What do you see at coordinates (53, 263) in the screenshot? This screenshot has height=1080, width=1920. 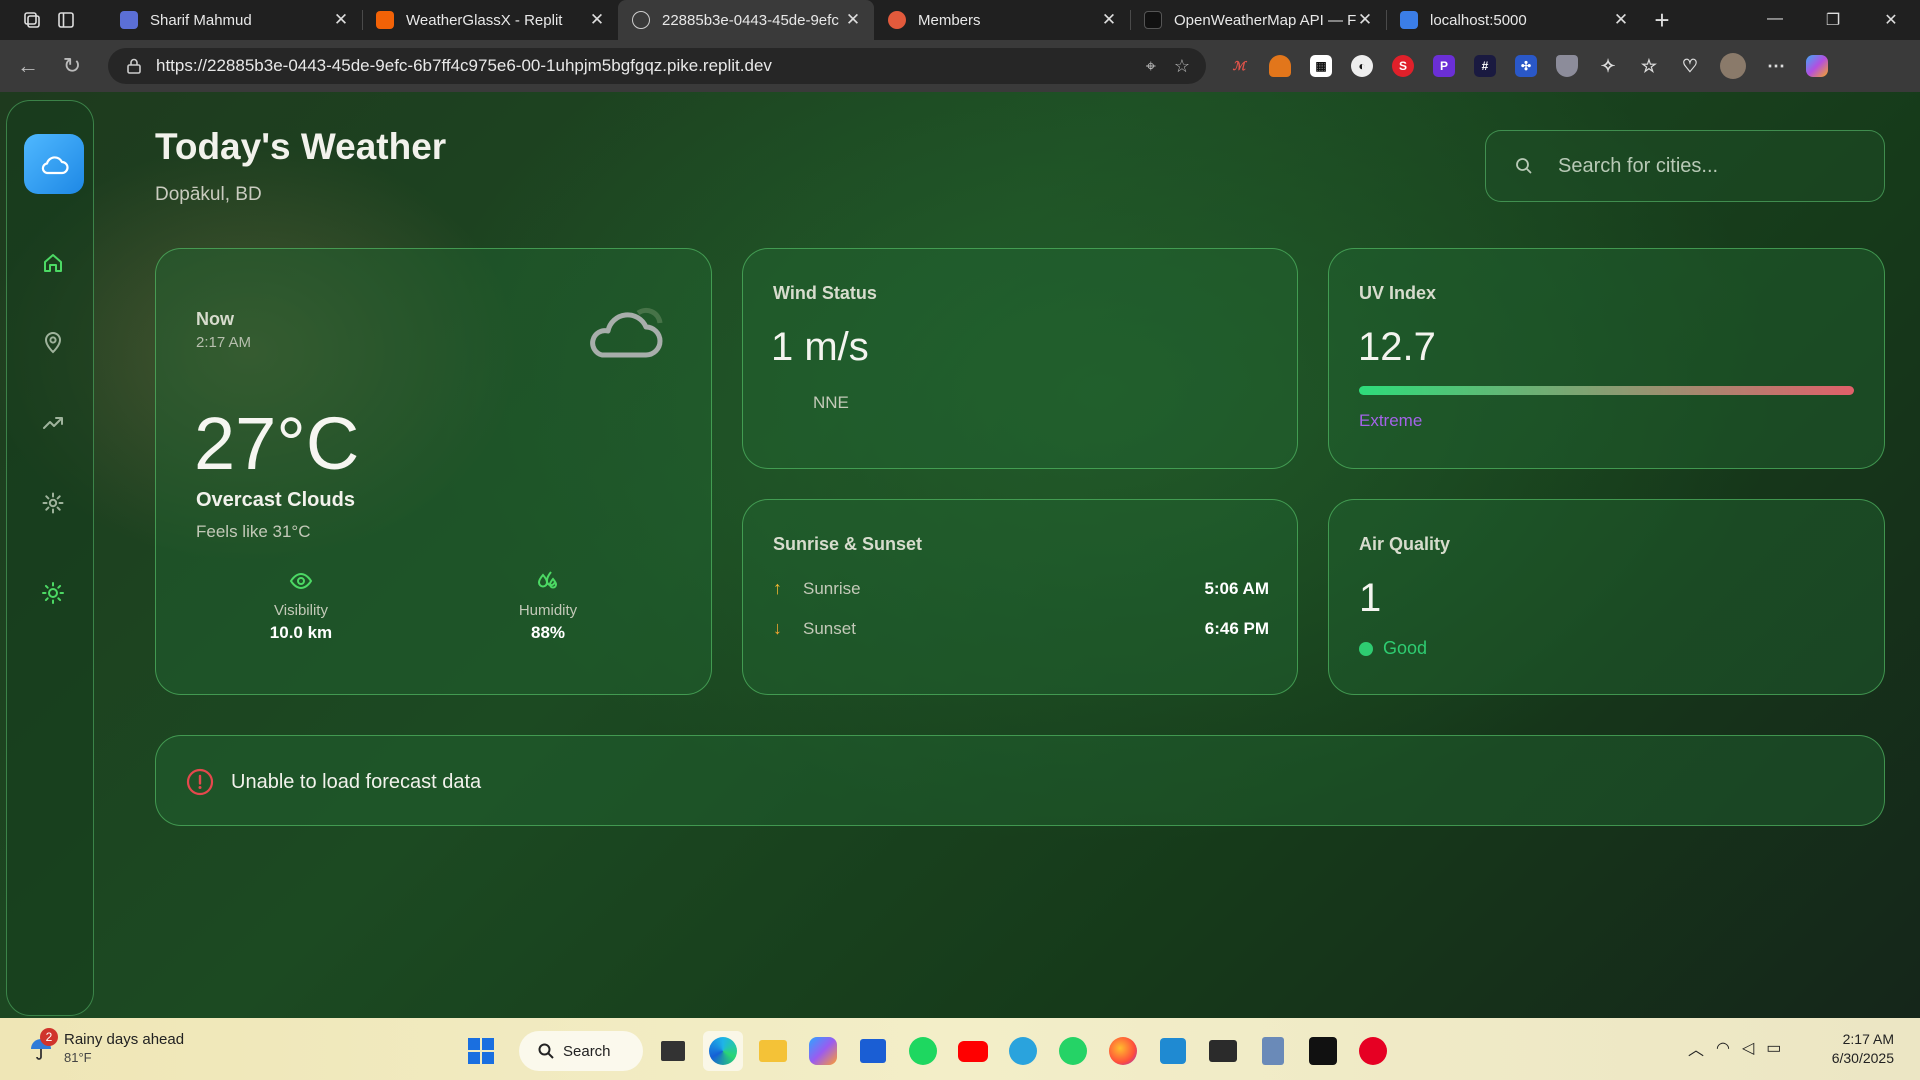 I see `home-icon` at bounding box center [53, 263].